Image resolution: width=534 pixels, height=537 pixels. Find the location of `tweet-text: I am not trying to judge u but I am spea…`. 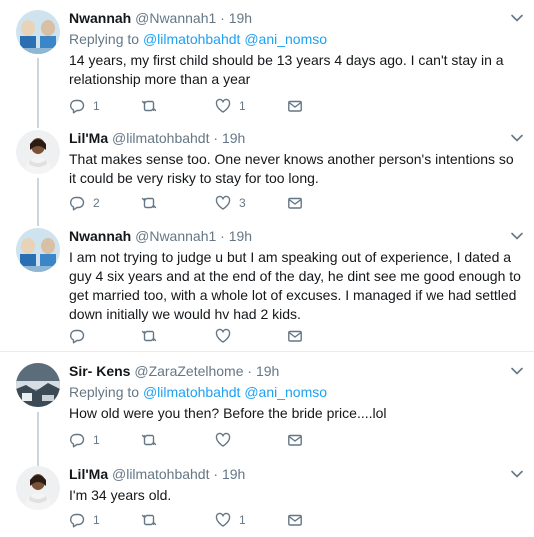

tweet-text: I am not trying to judge u but I am spea… is located at coordinates (295, 285).